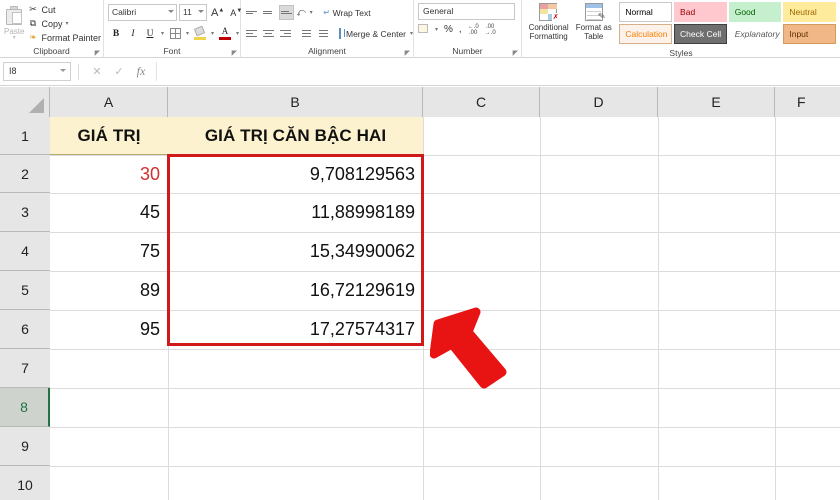 Image resolution: width=840 pixels, height=500 pixels. Describe the element at coordinates (320, 34) in the screenshot. I see `increase-indent-button` at that location.